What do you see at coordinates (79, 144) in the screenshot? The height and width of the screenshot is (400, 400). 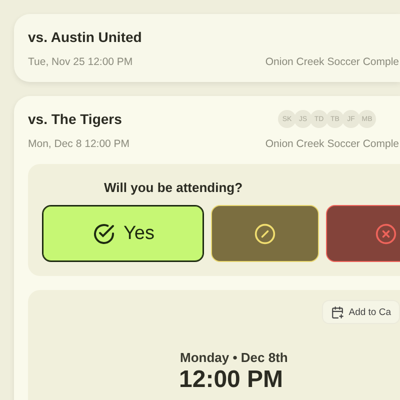 I see `game-datetime: Mon, Dec 8 12:00 PM` at bounding box center [79, 144].